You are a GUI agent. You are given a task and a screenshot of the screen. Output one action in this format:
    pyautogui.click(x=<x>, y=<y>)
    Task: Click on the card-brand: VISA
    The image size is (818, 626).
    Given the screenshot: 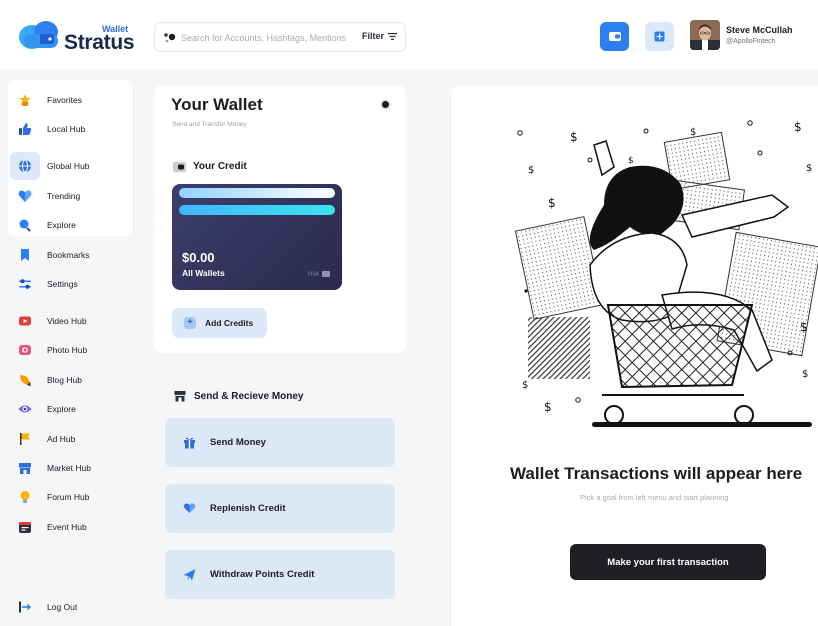 What is the action you would take?
    pyautogui.click(x=318, y=274)
    